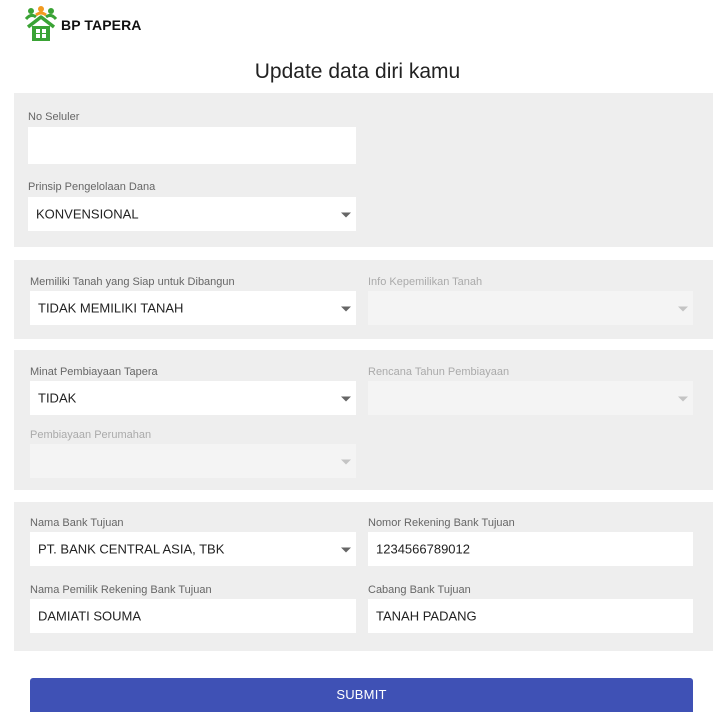  I want to click on fund-principle-select: KONVENSIONAL, so click(192, 214).